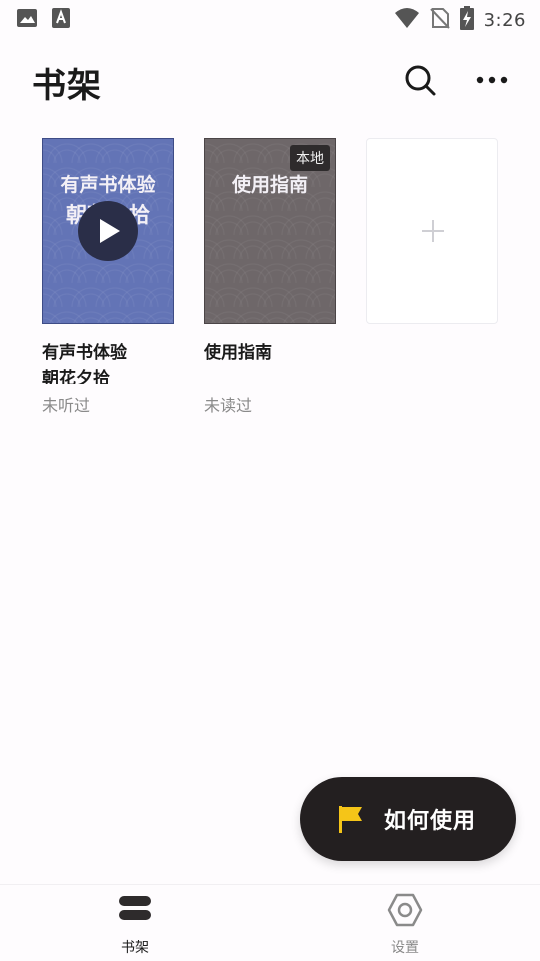 This screenshot has height=961, width=540. I want to click on play-icon, so click(110, 231).